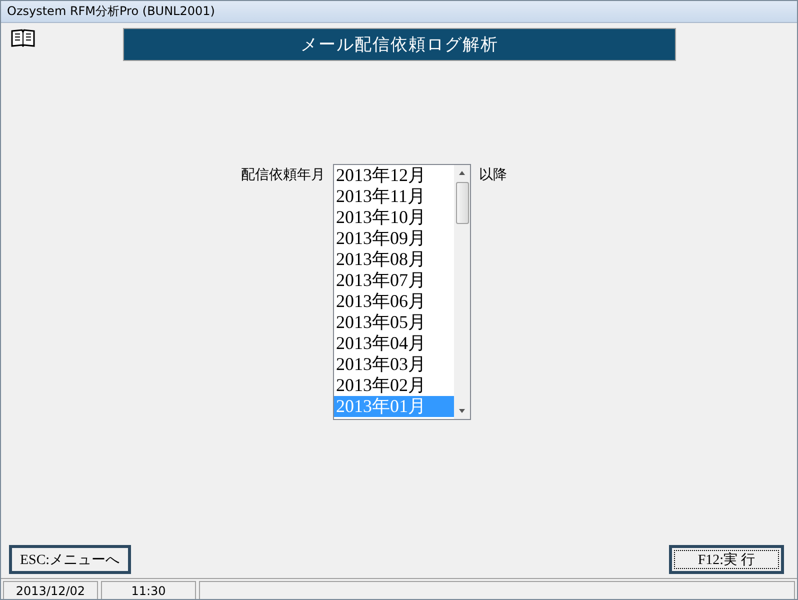 The image size is (798, 600). What do you see at coordinates (50, 590) in the screenshot?
I see `status-cell: 2013/12/02` at bounding box center [50, 590].